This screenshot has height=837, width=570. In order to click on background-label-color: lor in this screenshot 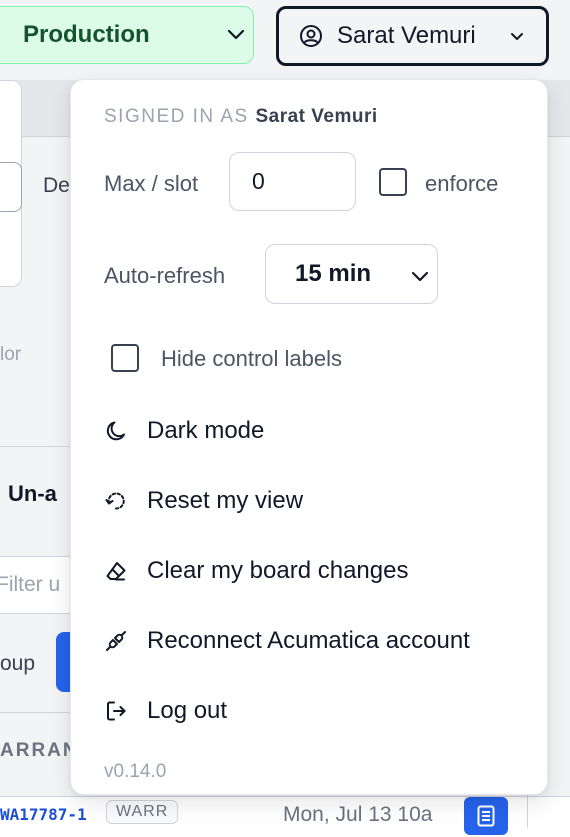, I will do `click(11, 354)`.